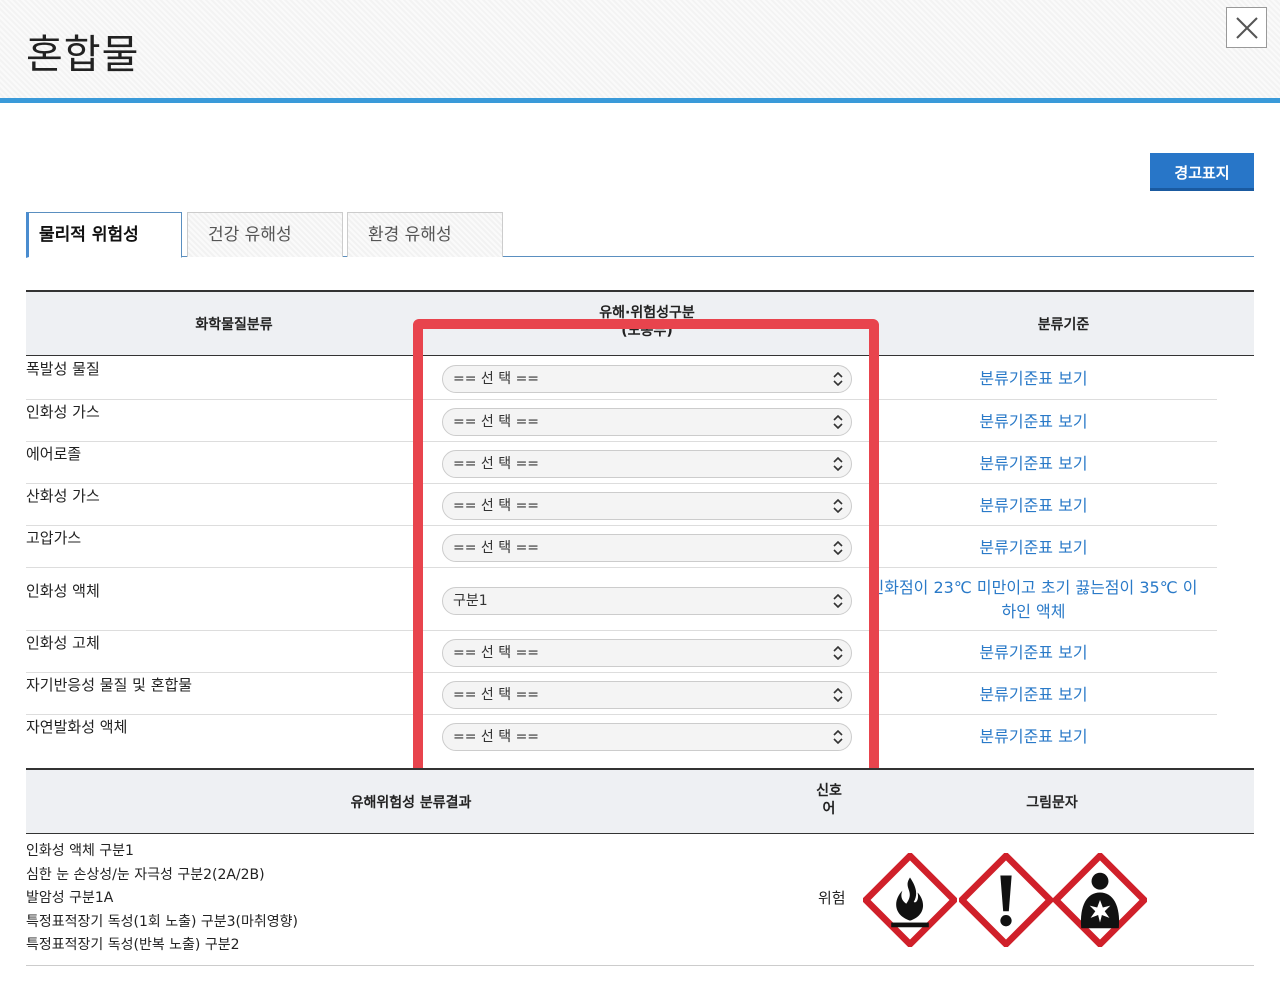 The height and width of the screenshot is (999, 1280). What do you see at coordinates (54, 454) in the screenshot?
I see `row-label: 에어로졸` at bounding box center [54, 454].